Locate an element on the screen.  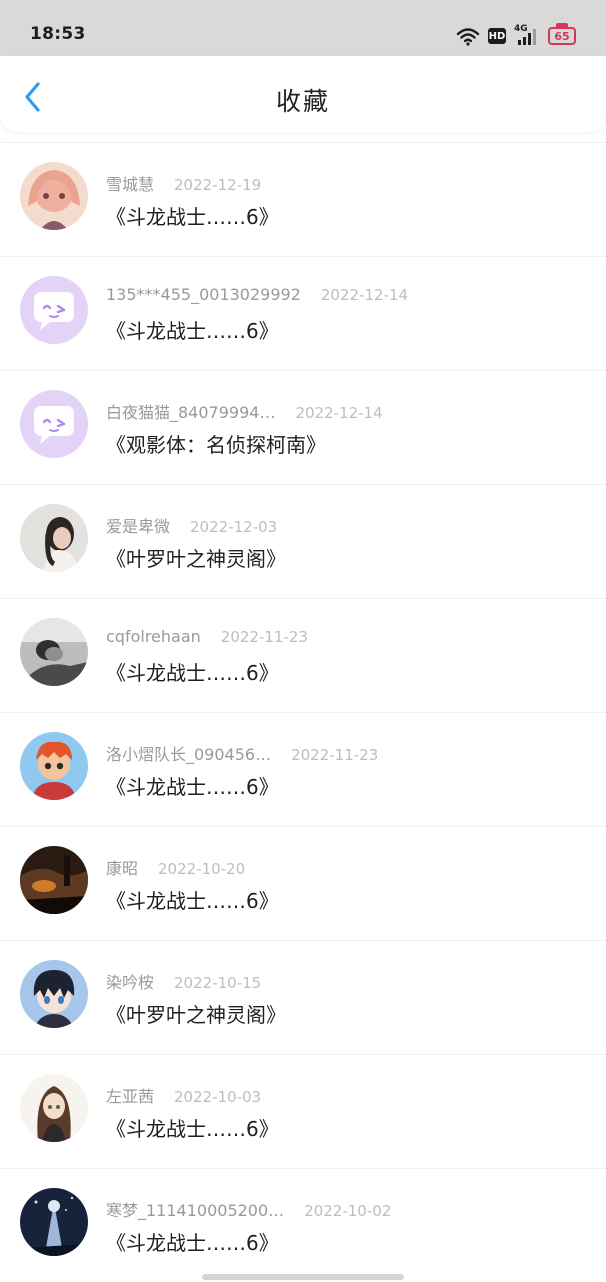
page-title: 收藏 is located at coordinates (302, 101).